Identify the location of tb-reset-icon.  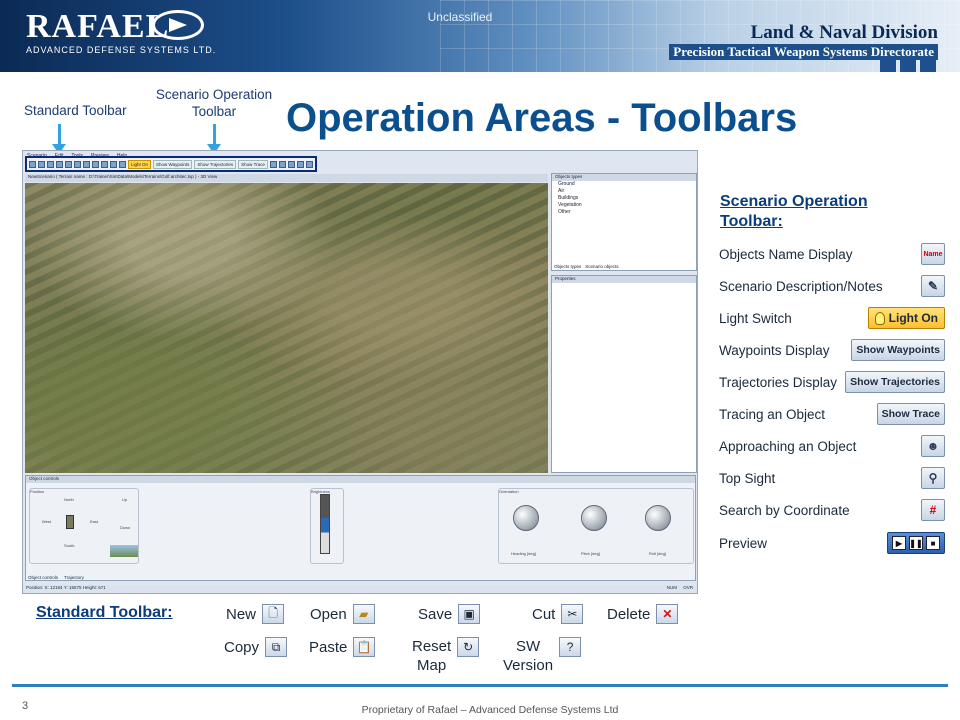
(95, 164).